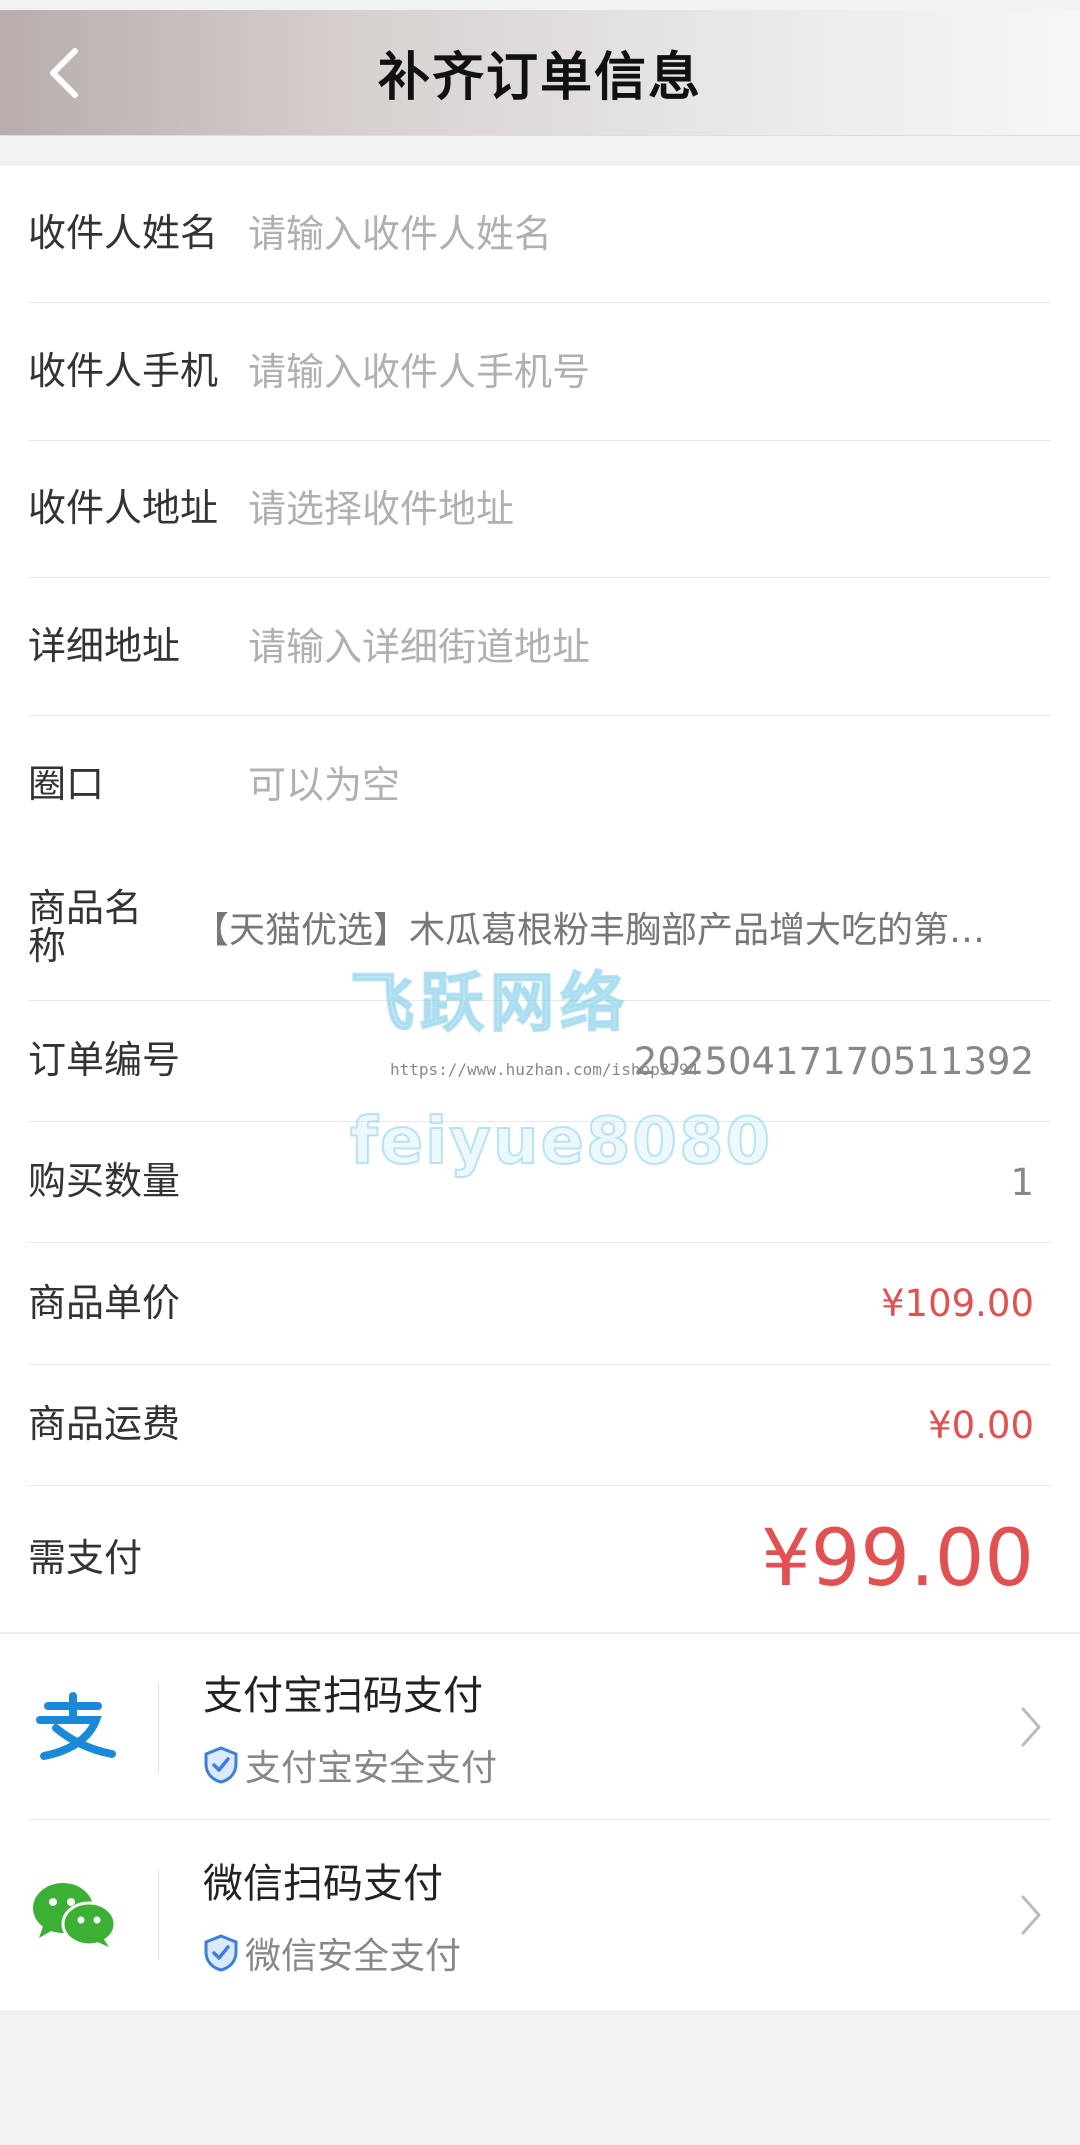  What do you see at coordinates (539, 1559) in the screenshot?
I see `row-amount-due: 需支付 ¥99.00` at bounding box center [539, 1559].